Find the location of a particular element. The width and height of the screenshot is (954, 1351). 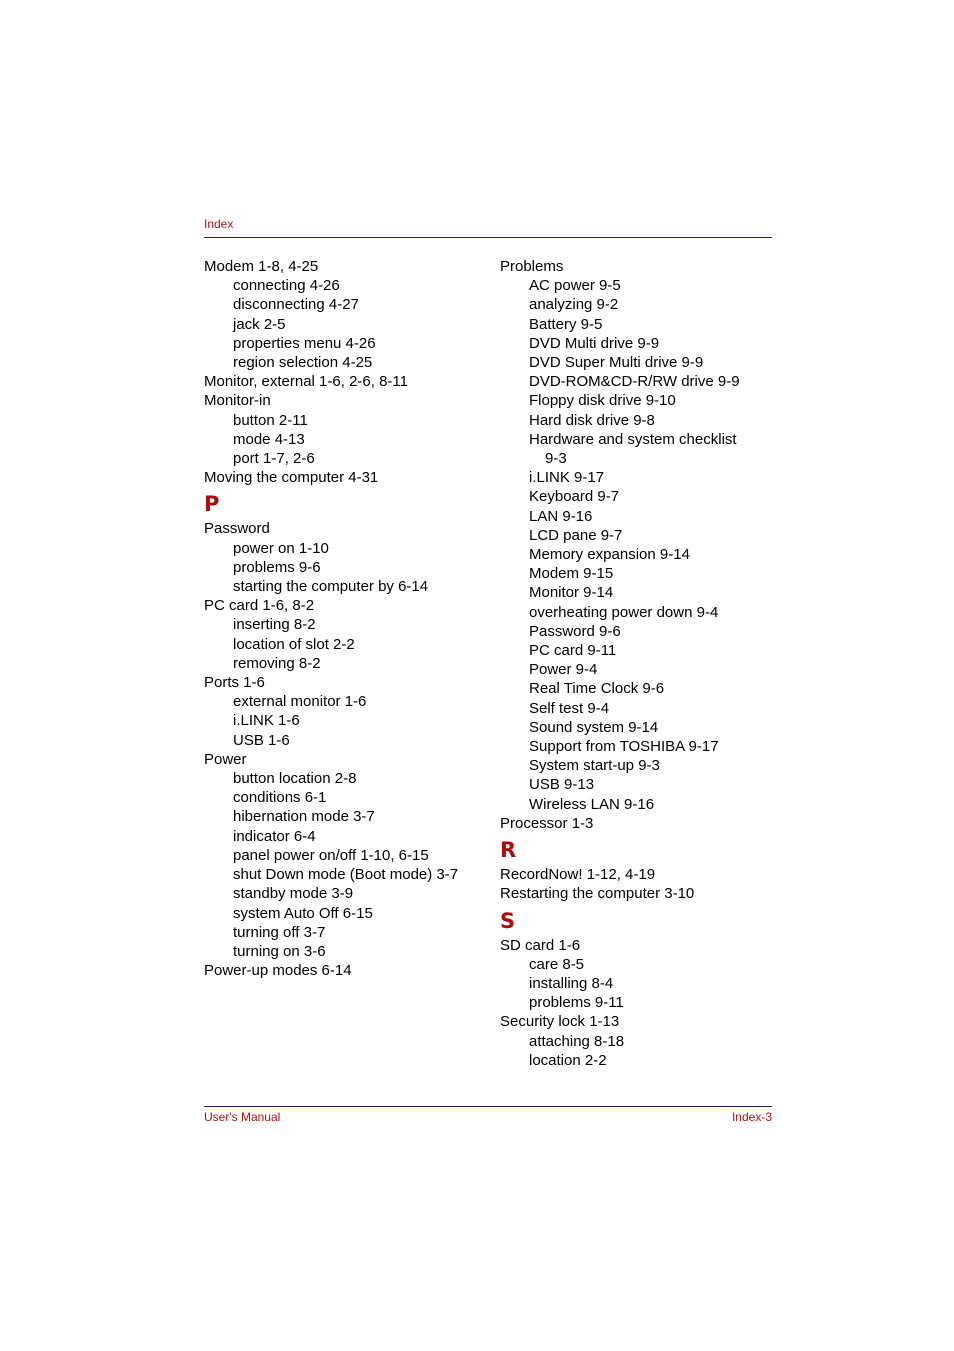

index-entry: Moving the computer 4-31 is located at coordinates (291, 478).